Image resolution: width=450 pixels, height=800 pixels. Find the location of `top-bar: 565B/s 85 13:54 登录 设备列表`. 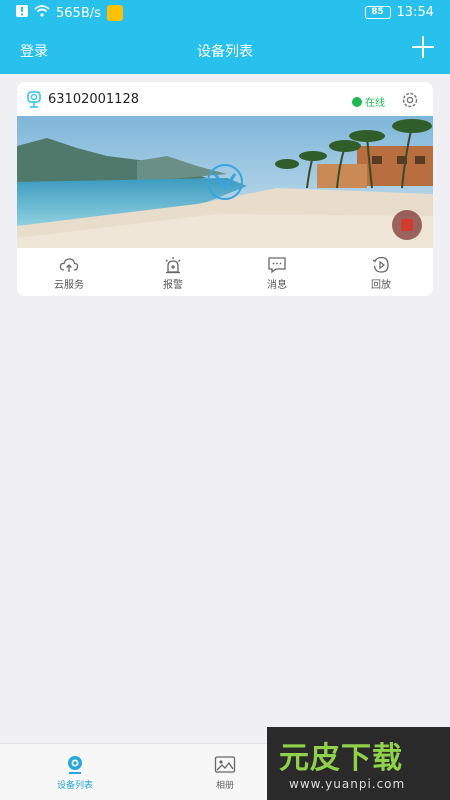

top-bar: 565B/s 85 13:54 登录 设备列表 is located at coordinates (225, 37).